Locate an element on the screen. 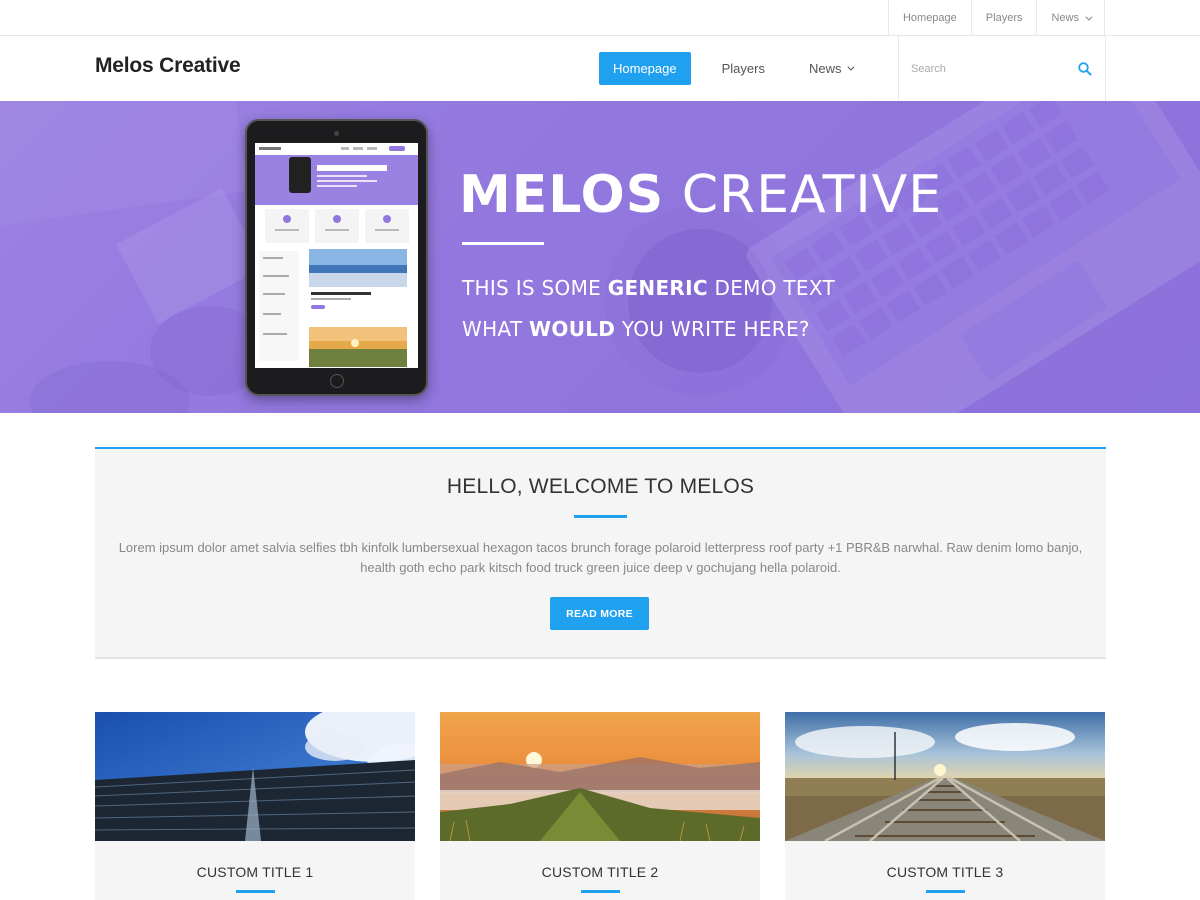 The width and height of the screenshot is (1200, 900). welcome-title: HELLO, WELCOME TO MELOS is located at coordinates (600, 486).